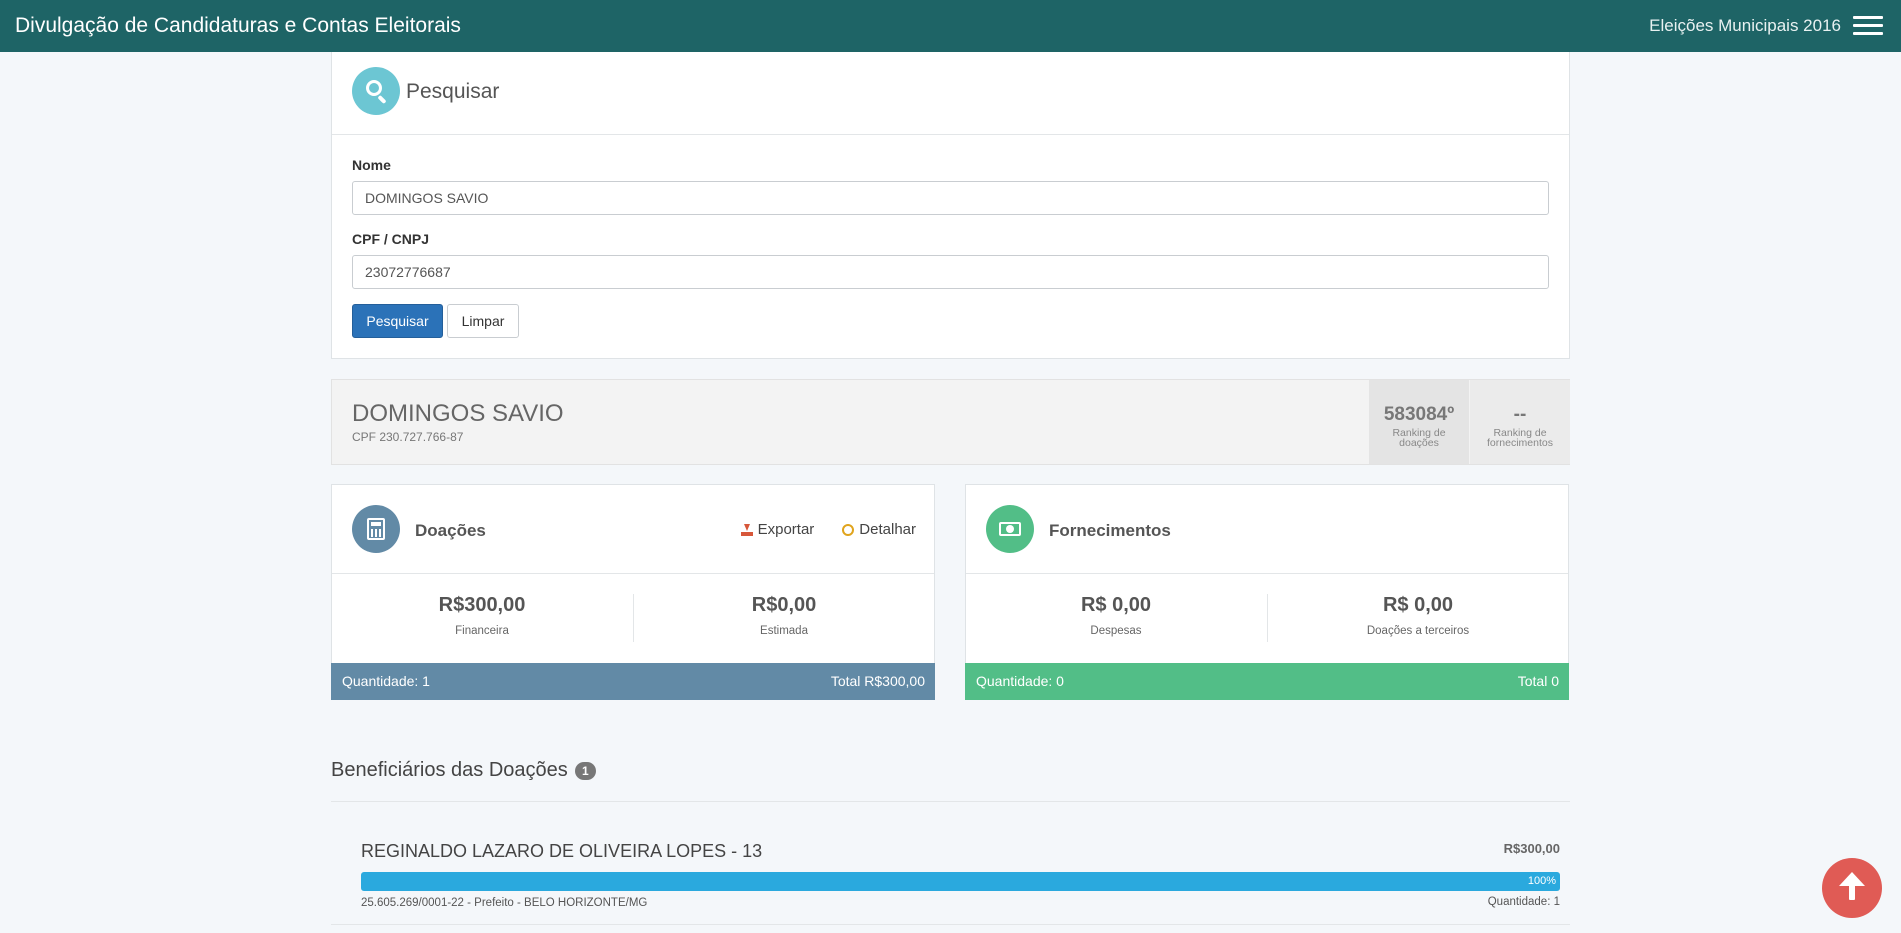 This screenshot has height=933, width=1901. I want to click on menu-icon, so click(1868, 26).